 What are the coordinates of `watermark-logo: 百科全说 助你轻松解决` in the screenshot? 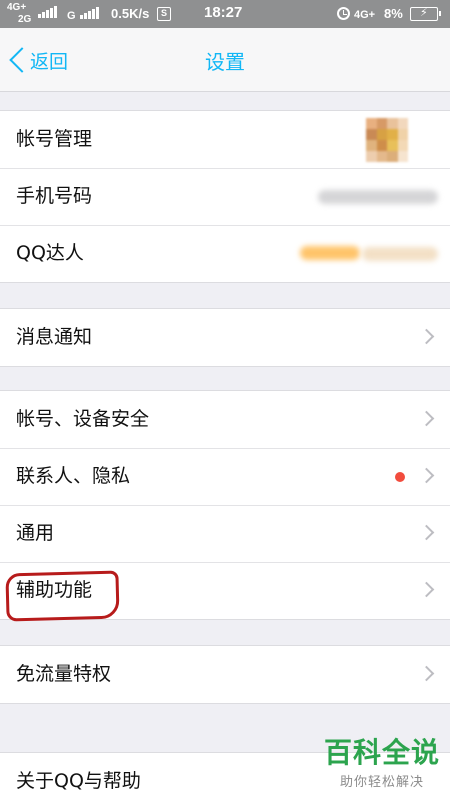 It's located at (382, 763).